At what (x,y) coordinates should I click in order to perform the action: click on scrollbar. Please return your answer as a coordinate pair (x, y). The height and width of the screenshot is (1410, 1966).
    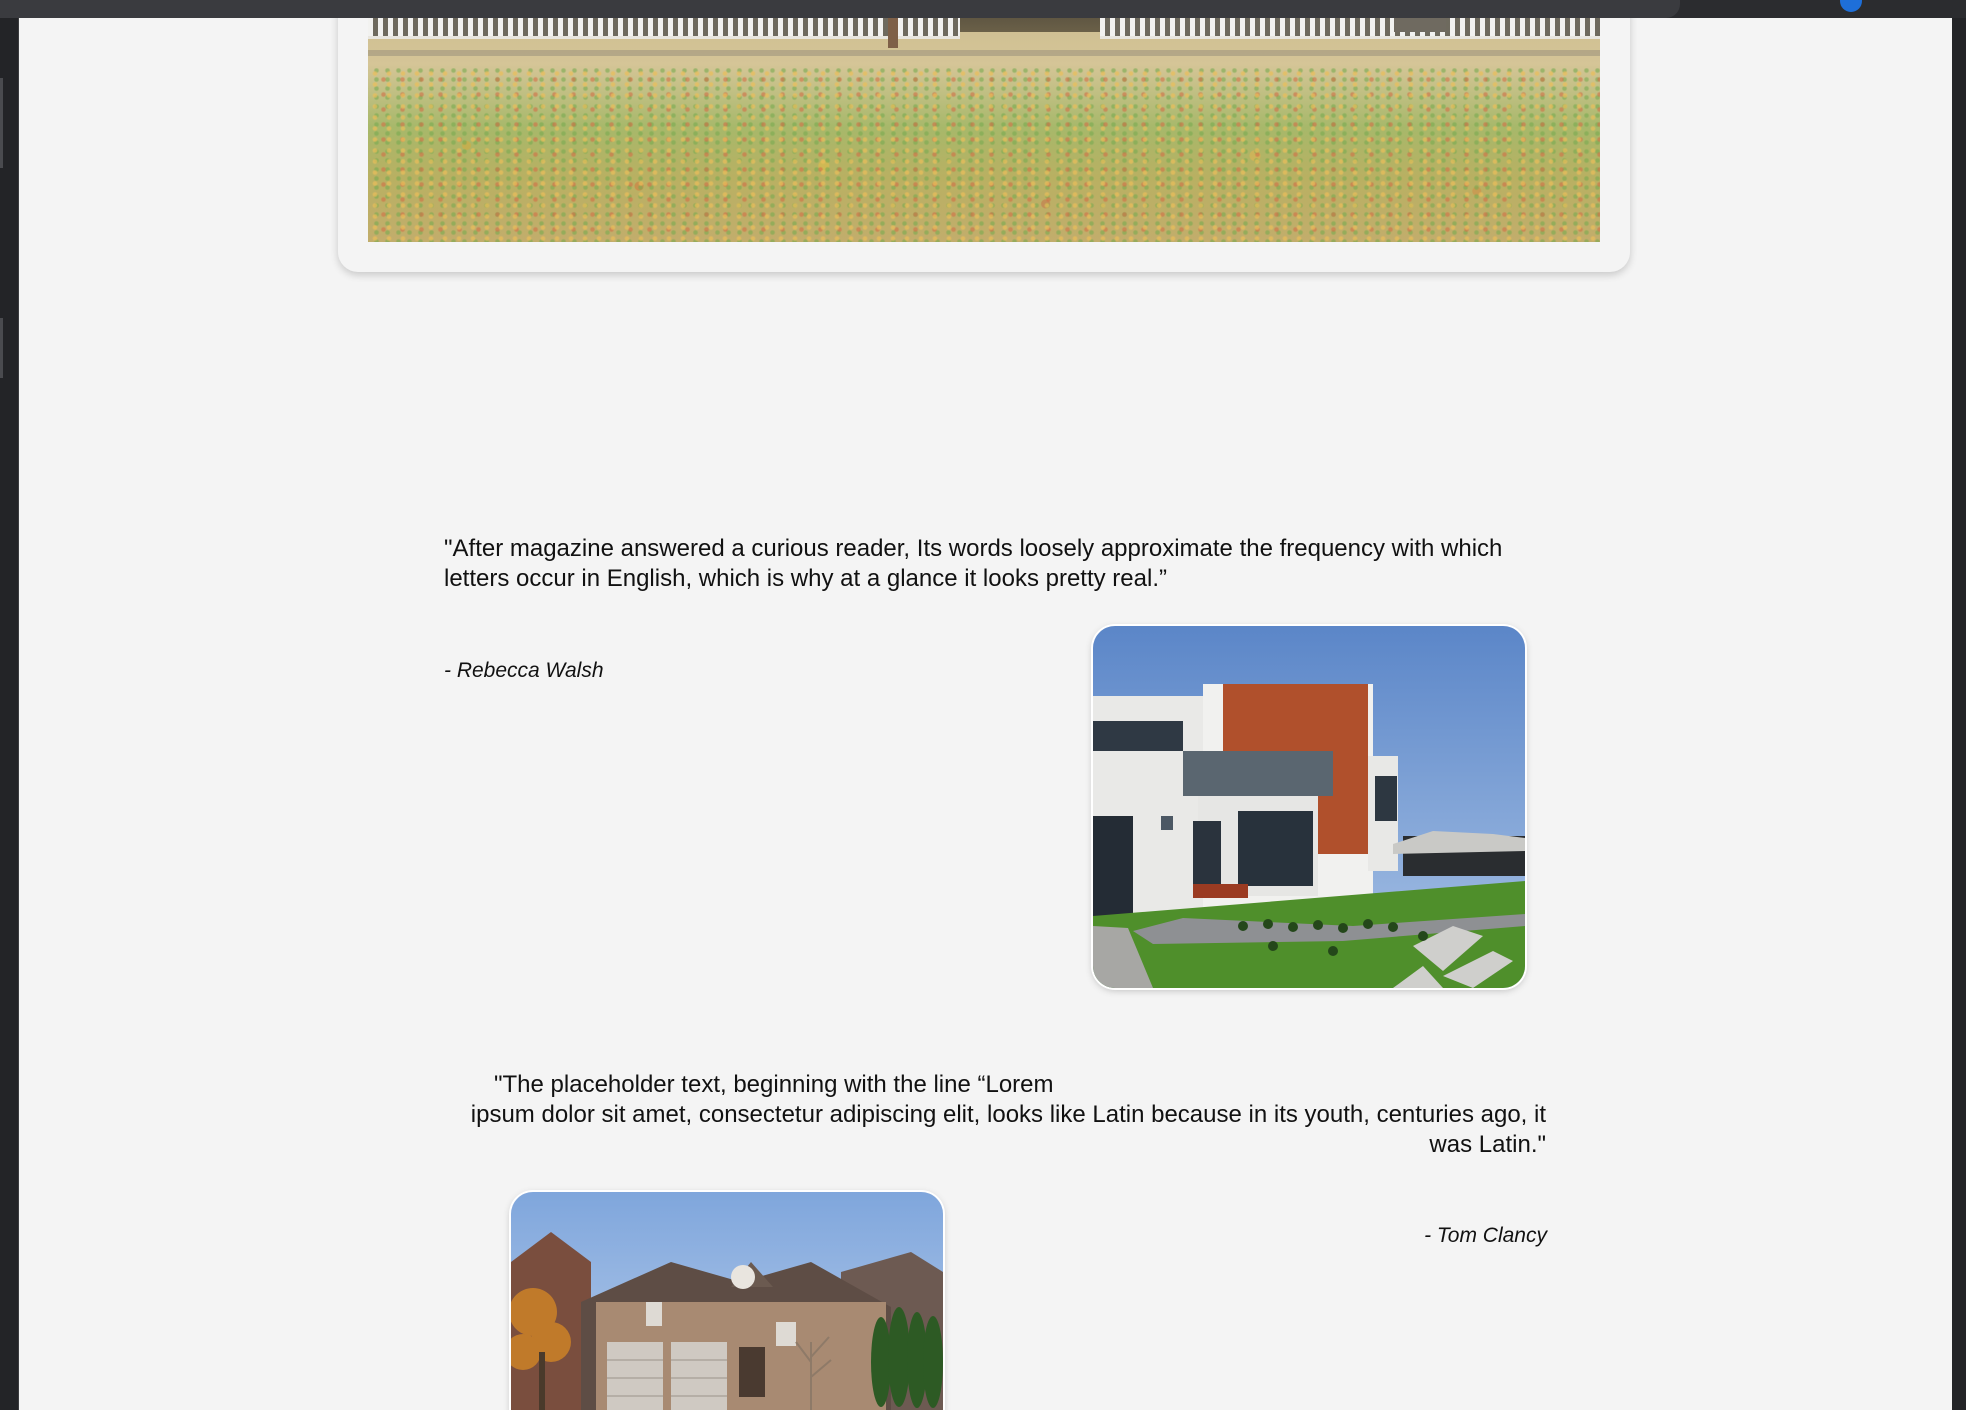
    Looking at the image, I should click on (1959, 714).